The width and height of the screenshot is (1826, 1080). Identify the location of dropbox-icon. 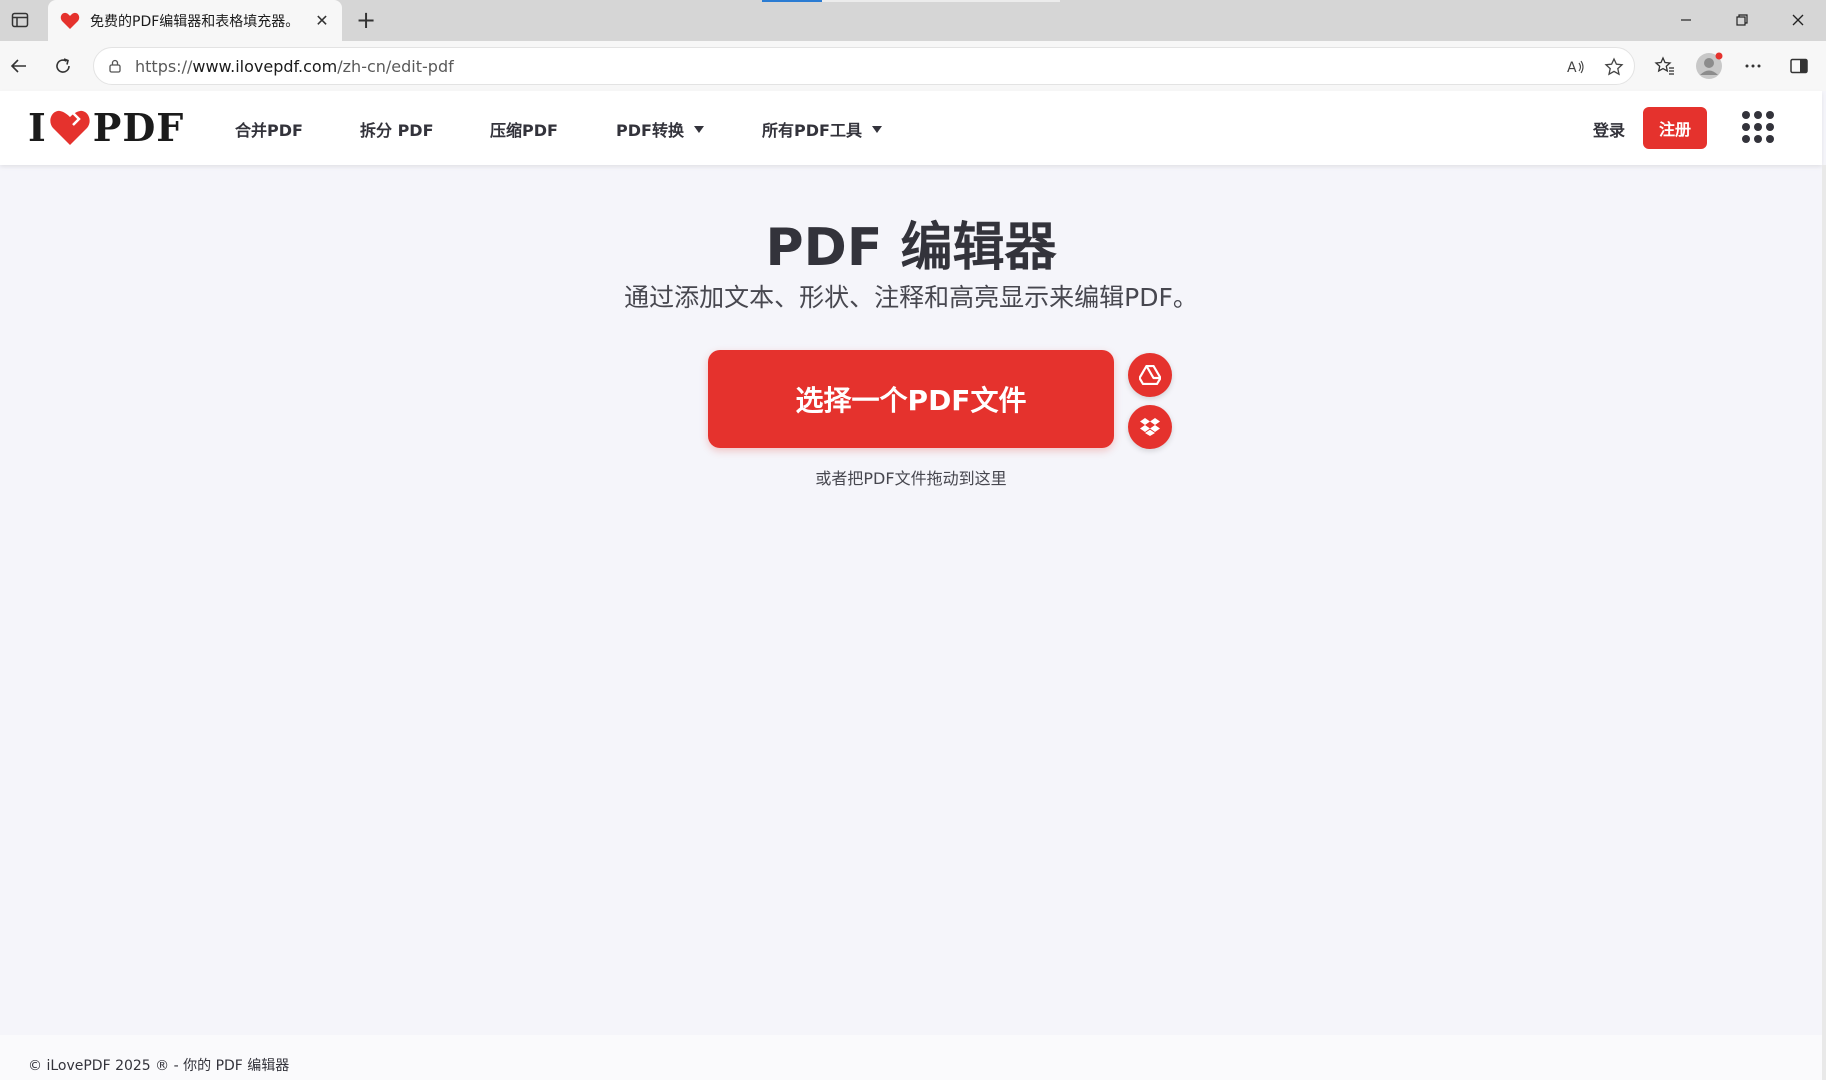
(1150, 427).